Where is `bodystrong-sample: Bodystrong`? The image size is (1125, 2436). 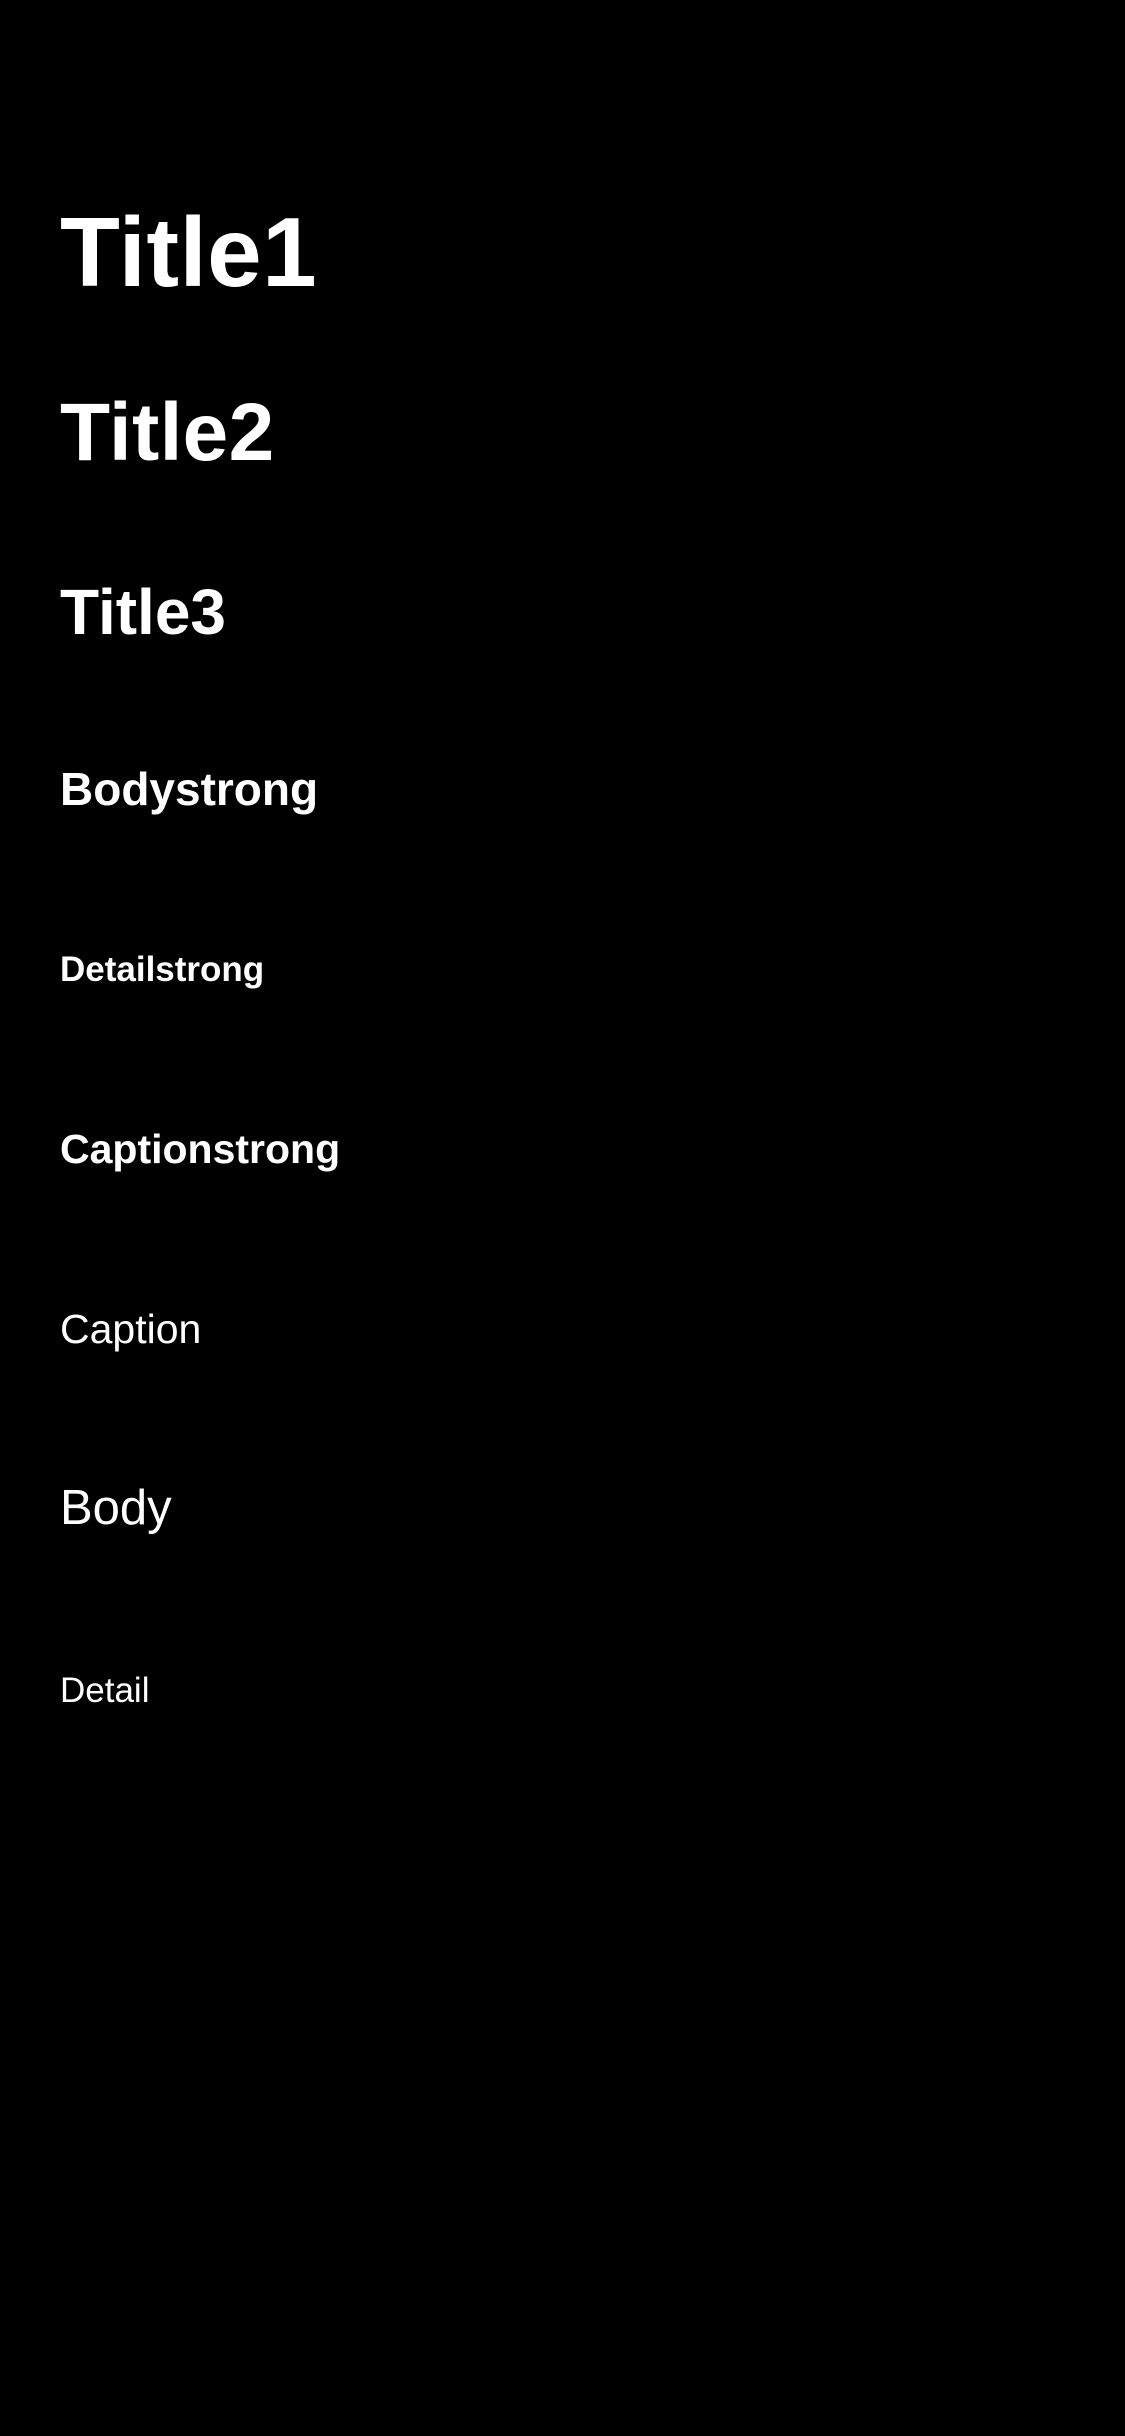
bodystrong-sample: Bodystrong is located at coordinates (189, 789).